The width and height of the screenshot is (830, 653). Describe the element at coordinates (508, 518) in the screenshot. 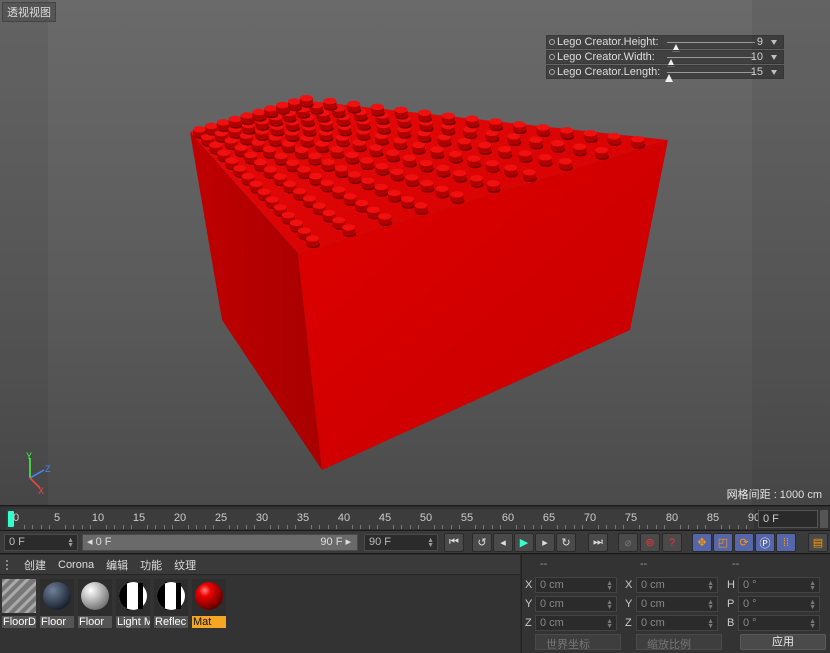

I see `timeline-tick-label: 60` at that location.